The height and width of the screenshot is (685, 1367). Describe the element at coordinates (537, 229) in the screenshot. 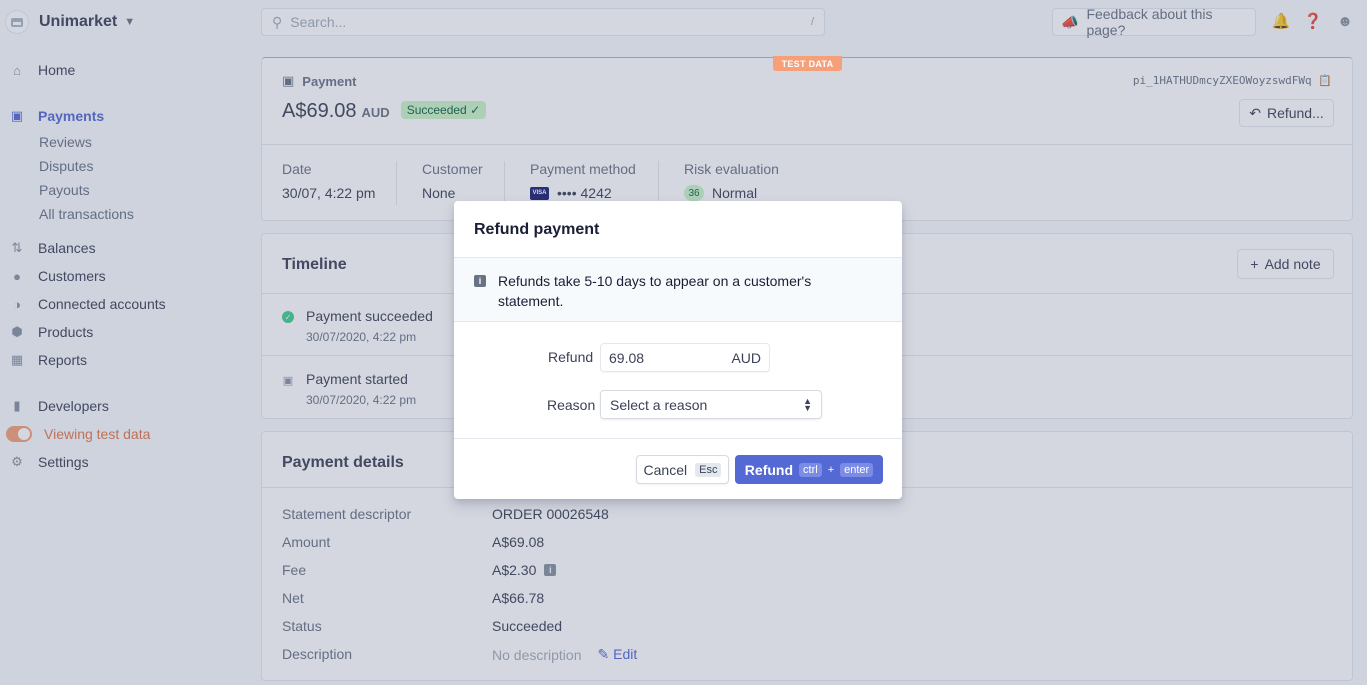

I see `modal-title: Refund payment` at that location.